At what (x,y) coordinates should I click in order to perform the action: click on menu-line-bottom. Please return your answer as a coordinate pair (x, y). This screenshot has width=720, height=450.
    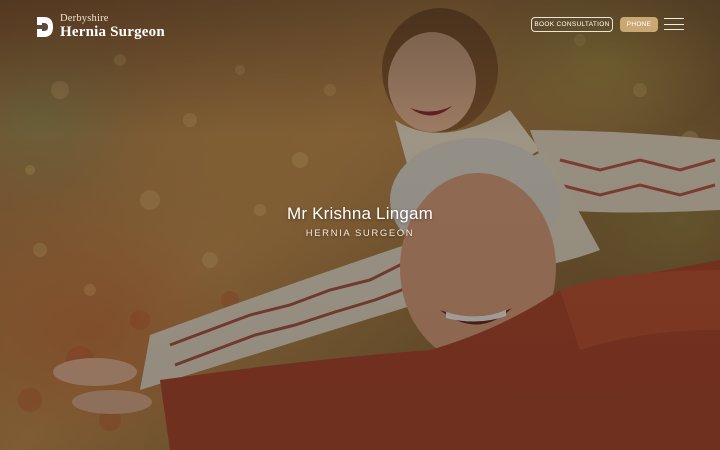
    Looking at the image, I should click on (674, 30).